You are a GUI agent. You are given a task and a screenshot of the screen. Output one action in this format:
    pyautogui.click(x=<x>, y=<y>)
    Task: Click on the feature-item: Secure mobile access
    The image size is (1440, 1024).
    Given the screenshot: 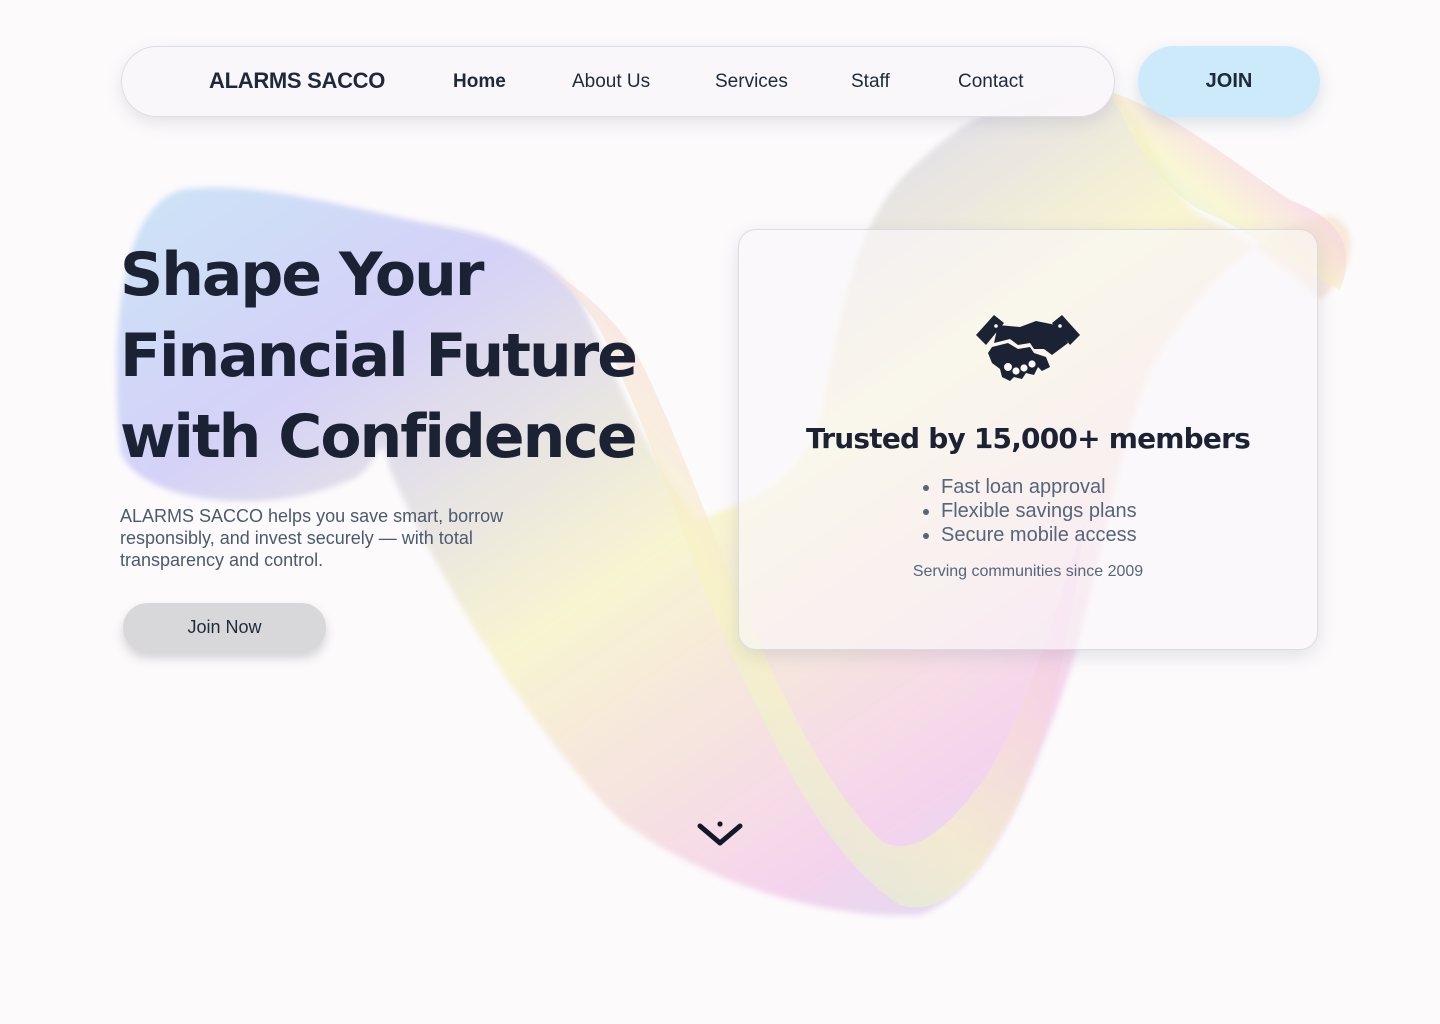 What is the action you would take?
    pyautogui.click(x=1039, y=535)
    